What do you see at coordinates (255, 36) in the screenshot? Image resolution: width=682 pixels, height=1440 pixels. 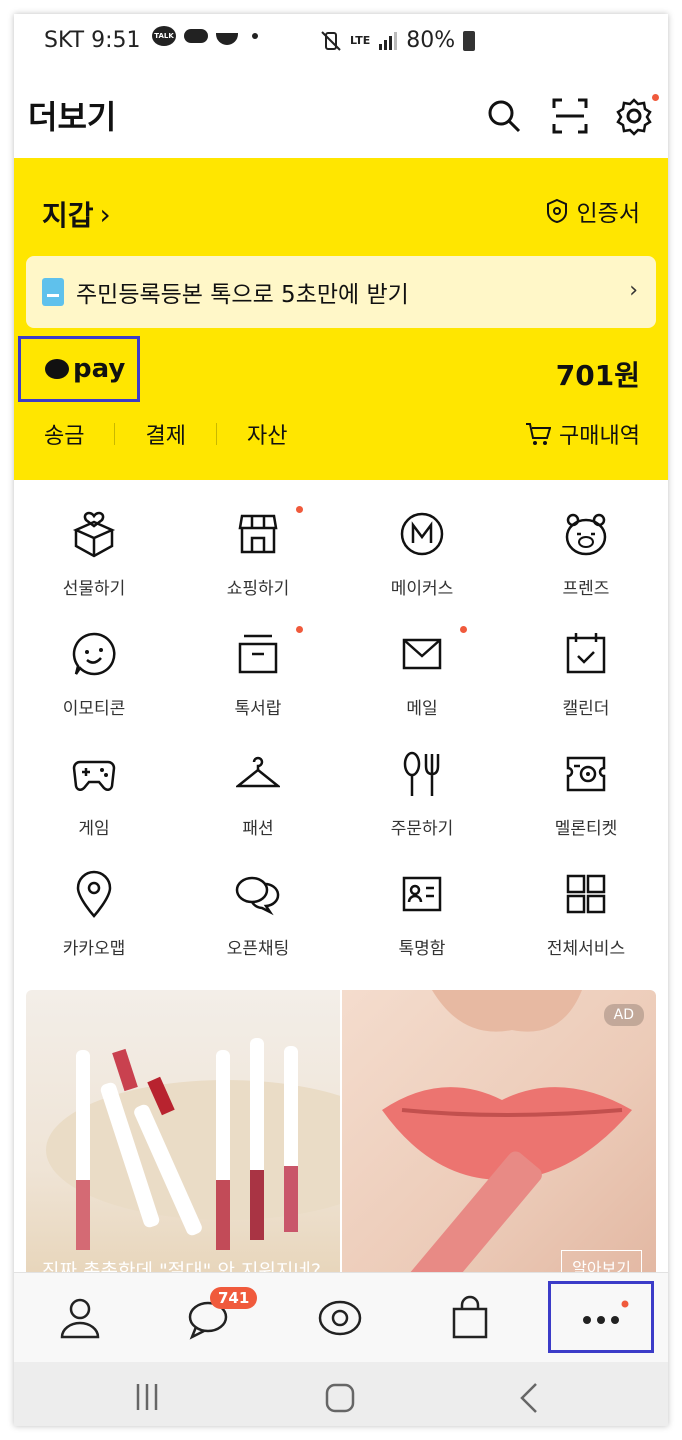 I see `more-notifications-icon` at bounding box center [255, 36].